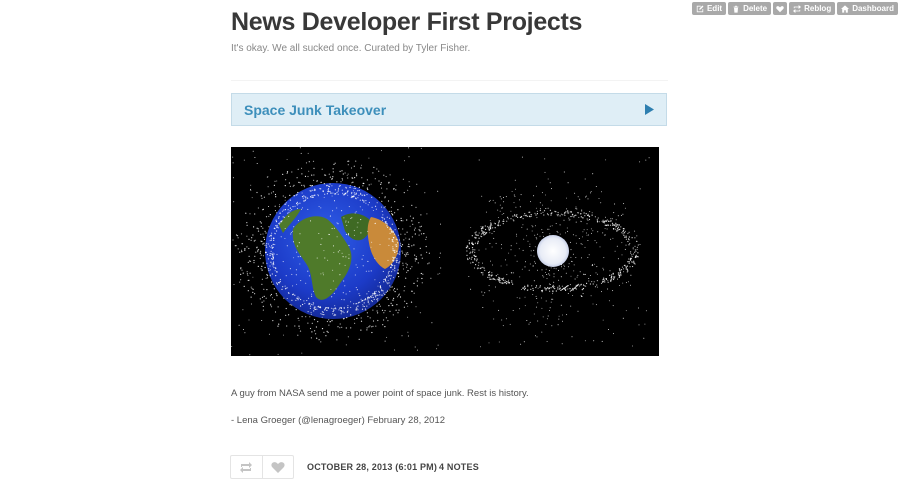 The image size is (900, 486). I want to click on play-arrow-icon, so click(649, 109).